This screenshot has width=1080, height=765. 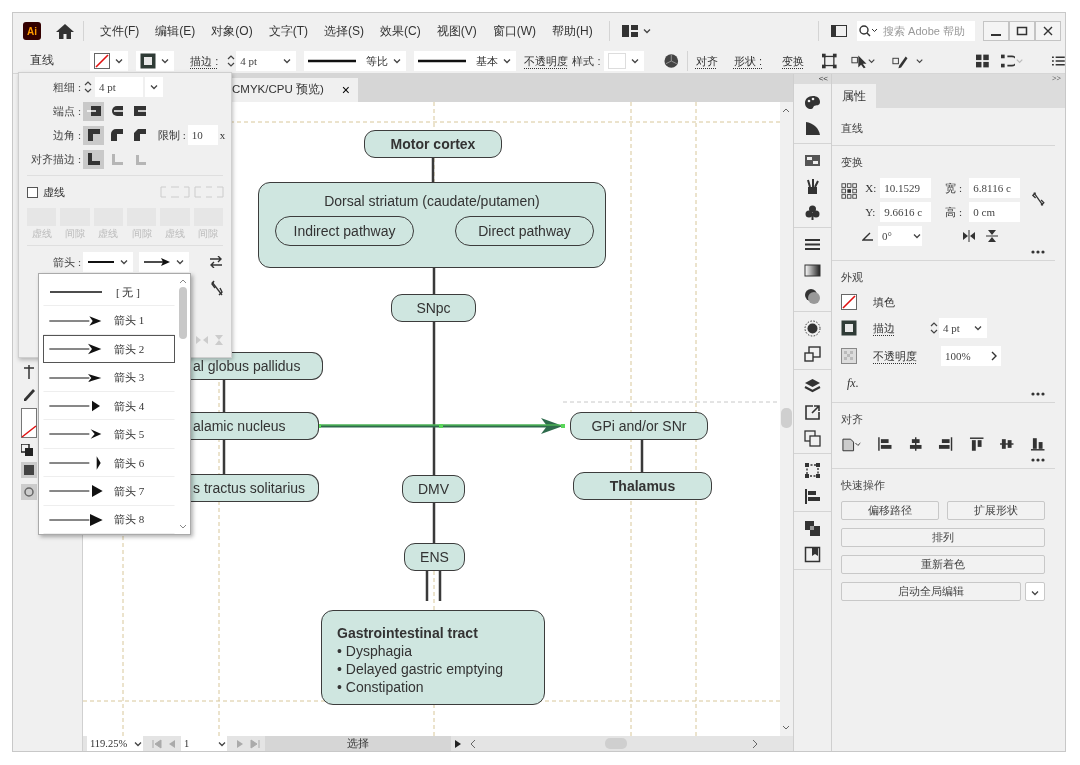 What do you see at coordinates (890, 510) in the screenshot?
I see `action-button: 偏移路径` at bounding box center [890, 510].